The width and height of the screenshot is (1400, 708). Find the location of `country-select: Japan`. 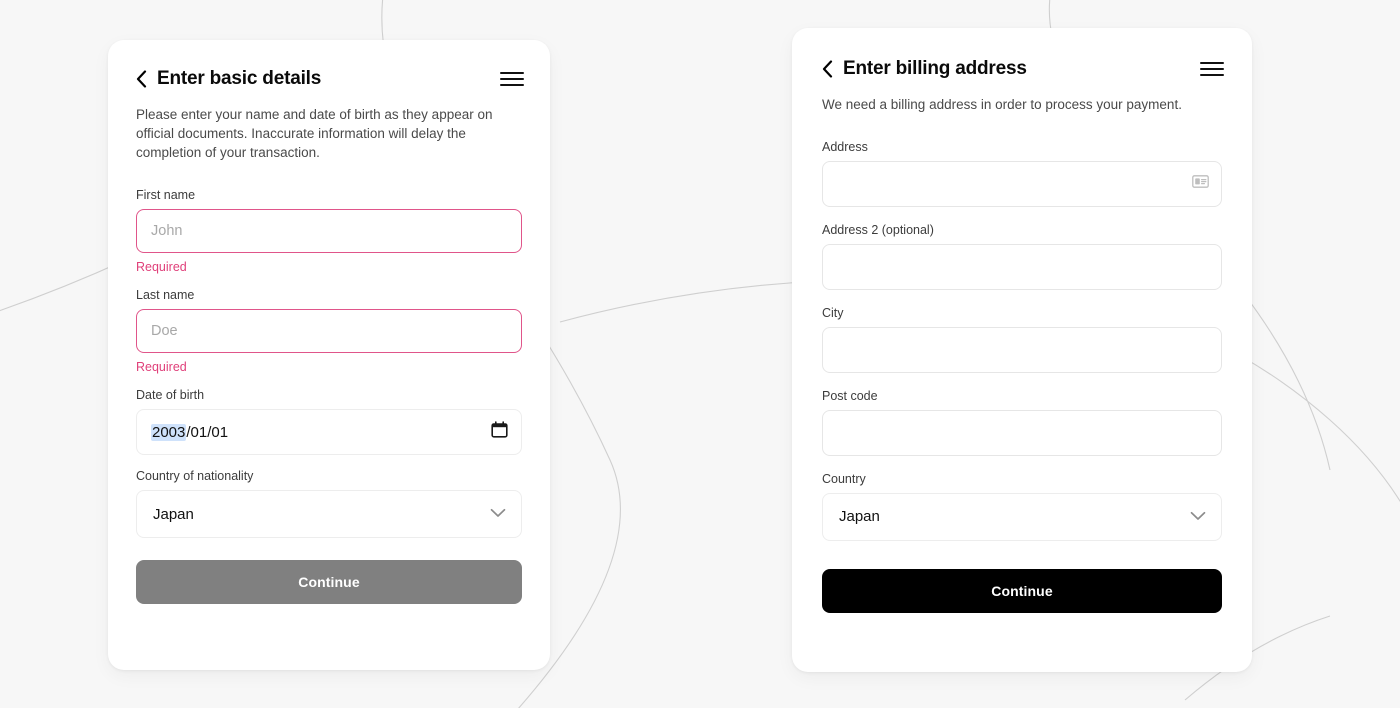

country-select: Japan is located at coordinates (1022, 516).